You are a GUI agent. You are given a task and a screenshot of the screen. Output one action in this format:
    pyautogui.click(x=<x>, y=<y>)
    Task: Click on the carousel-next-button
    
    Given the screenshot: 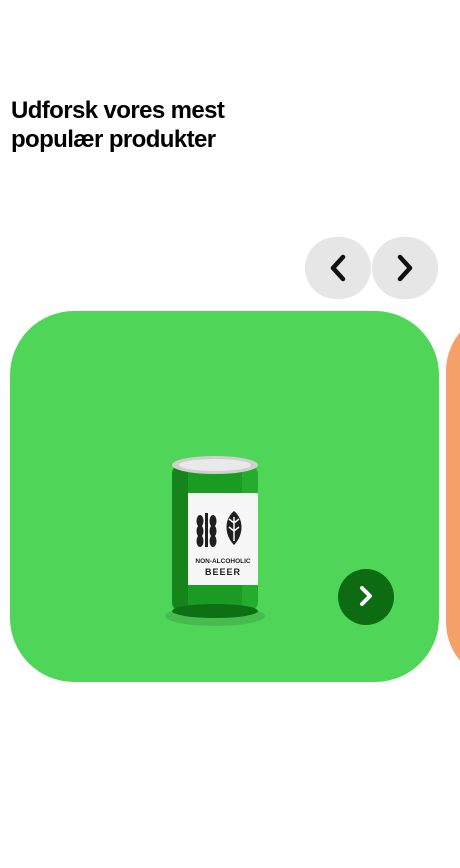 What is the action you would take?
    pyautogui.click(x=405, y=268)
    